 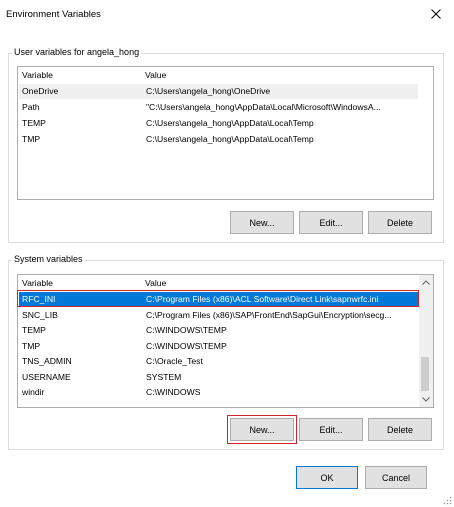 I want to click on user-var-row-onedrive: OneDrive C:\Users\angela_hong\OneDrive, so click(x=218, y=91).